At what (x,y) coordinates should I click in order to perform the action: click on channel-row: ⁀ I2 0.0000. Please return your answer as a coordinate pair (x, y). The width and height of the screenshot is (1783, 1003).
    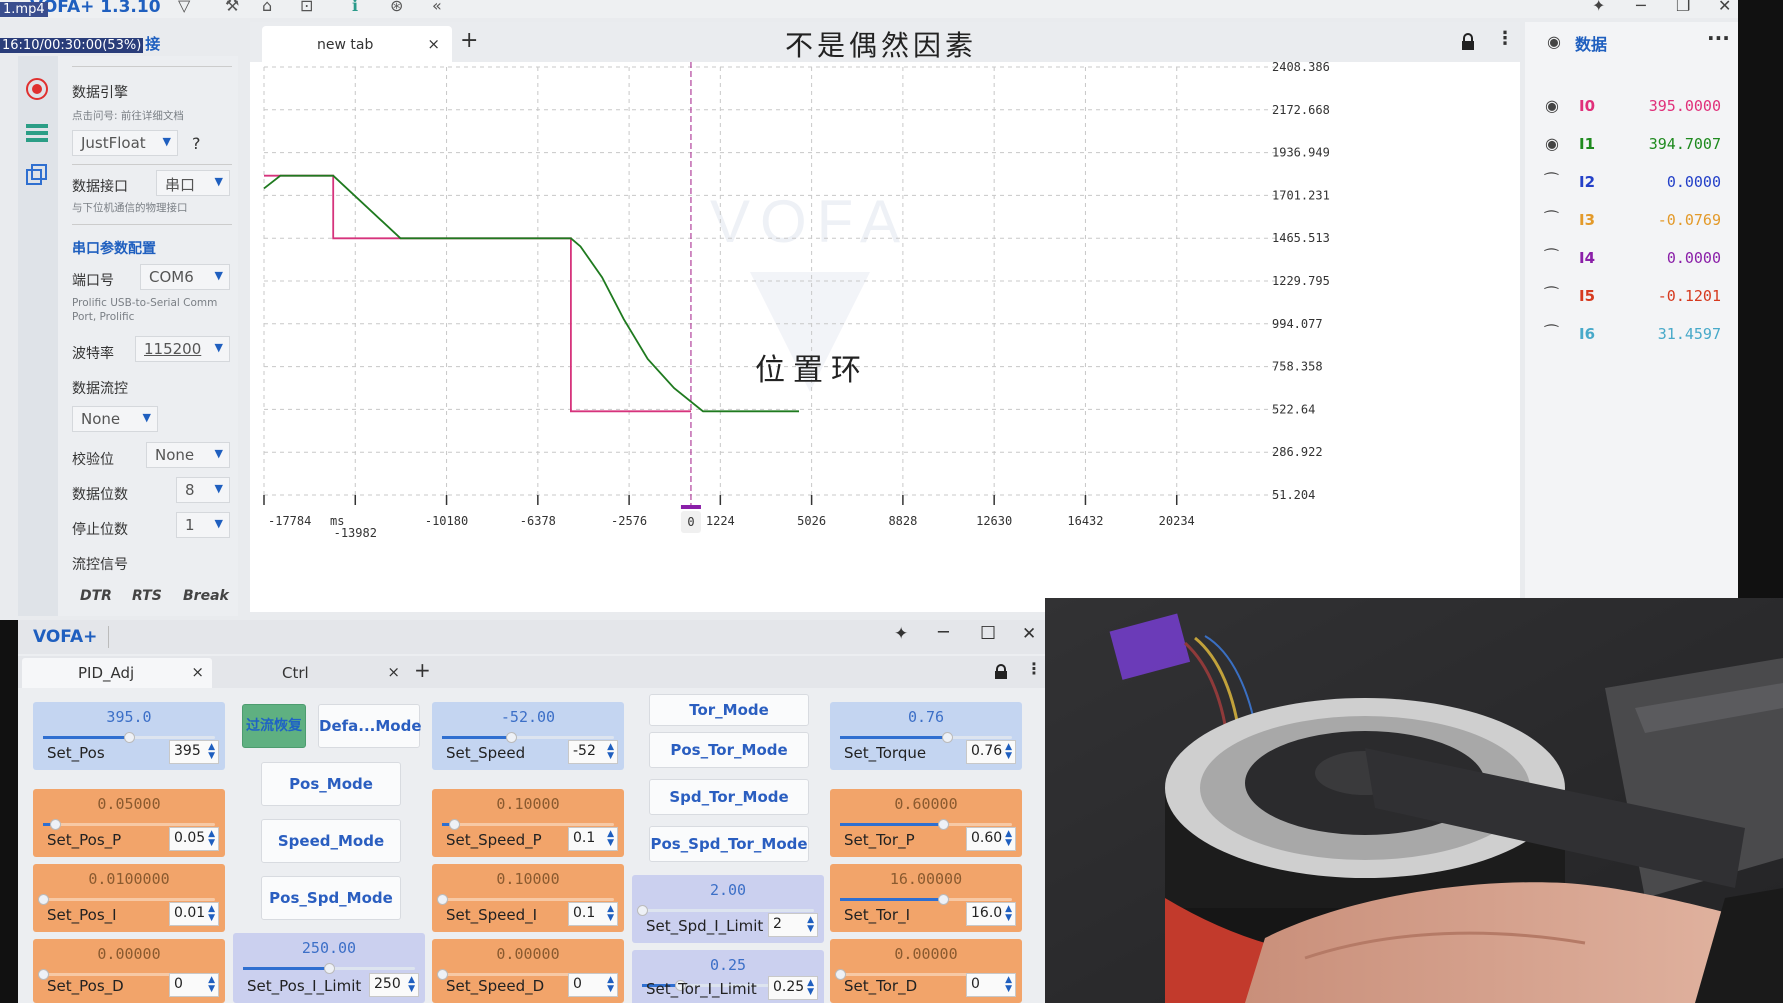
    Looking at the image, I should click on (1640, 183).